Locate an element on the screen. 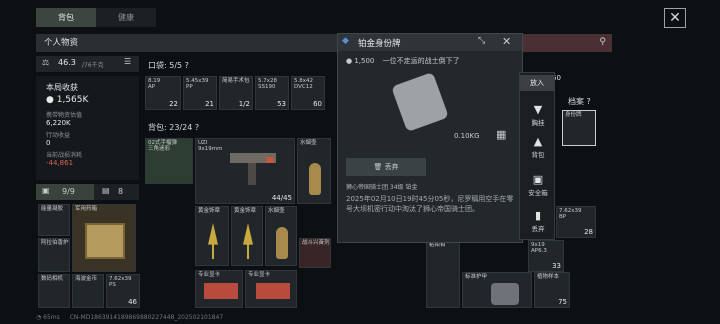  pouch-tabs: ▣ 9/9 ▤ 8 is located at coordinates (87, 192).